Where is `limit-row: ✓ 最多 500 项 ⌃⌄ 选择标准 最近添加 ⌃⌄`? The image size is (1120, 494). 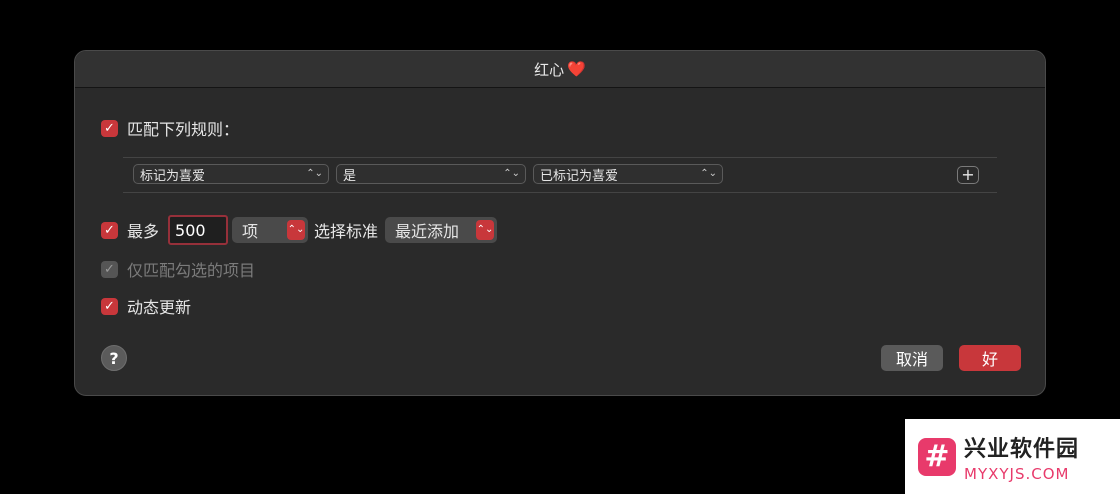
limit-row: ✓ 最多 500 项 ⌃⌄ 选择标准 最近添加 ⌃⌄ is located at coordinates (299, 230).